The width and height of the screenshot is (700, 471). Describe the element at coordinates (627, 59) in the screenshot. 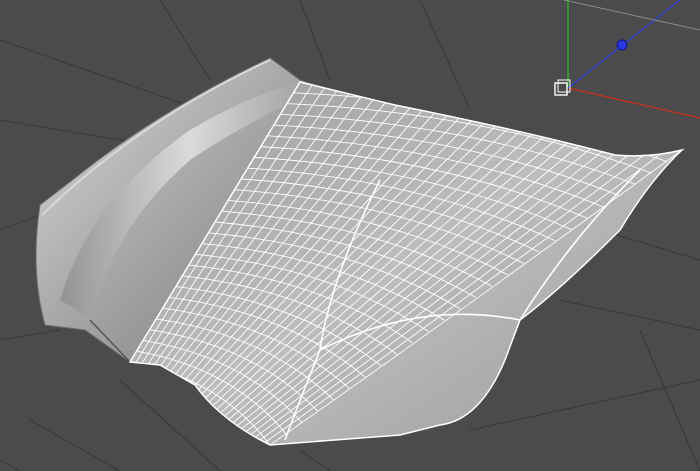

I see `move-gizmo-icon` at that location.